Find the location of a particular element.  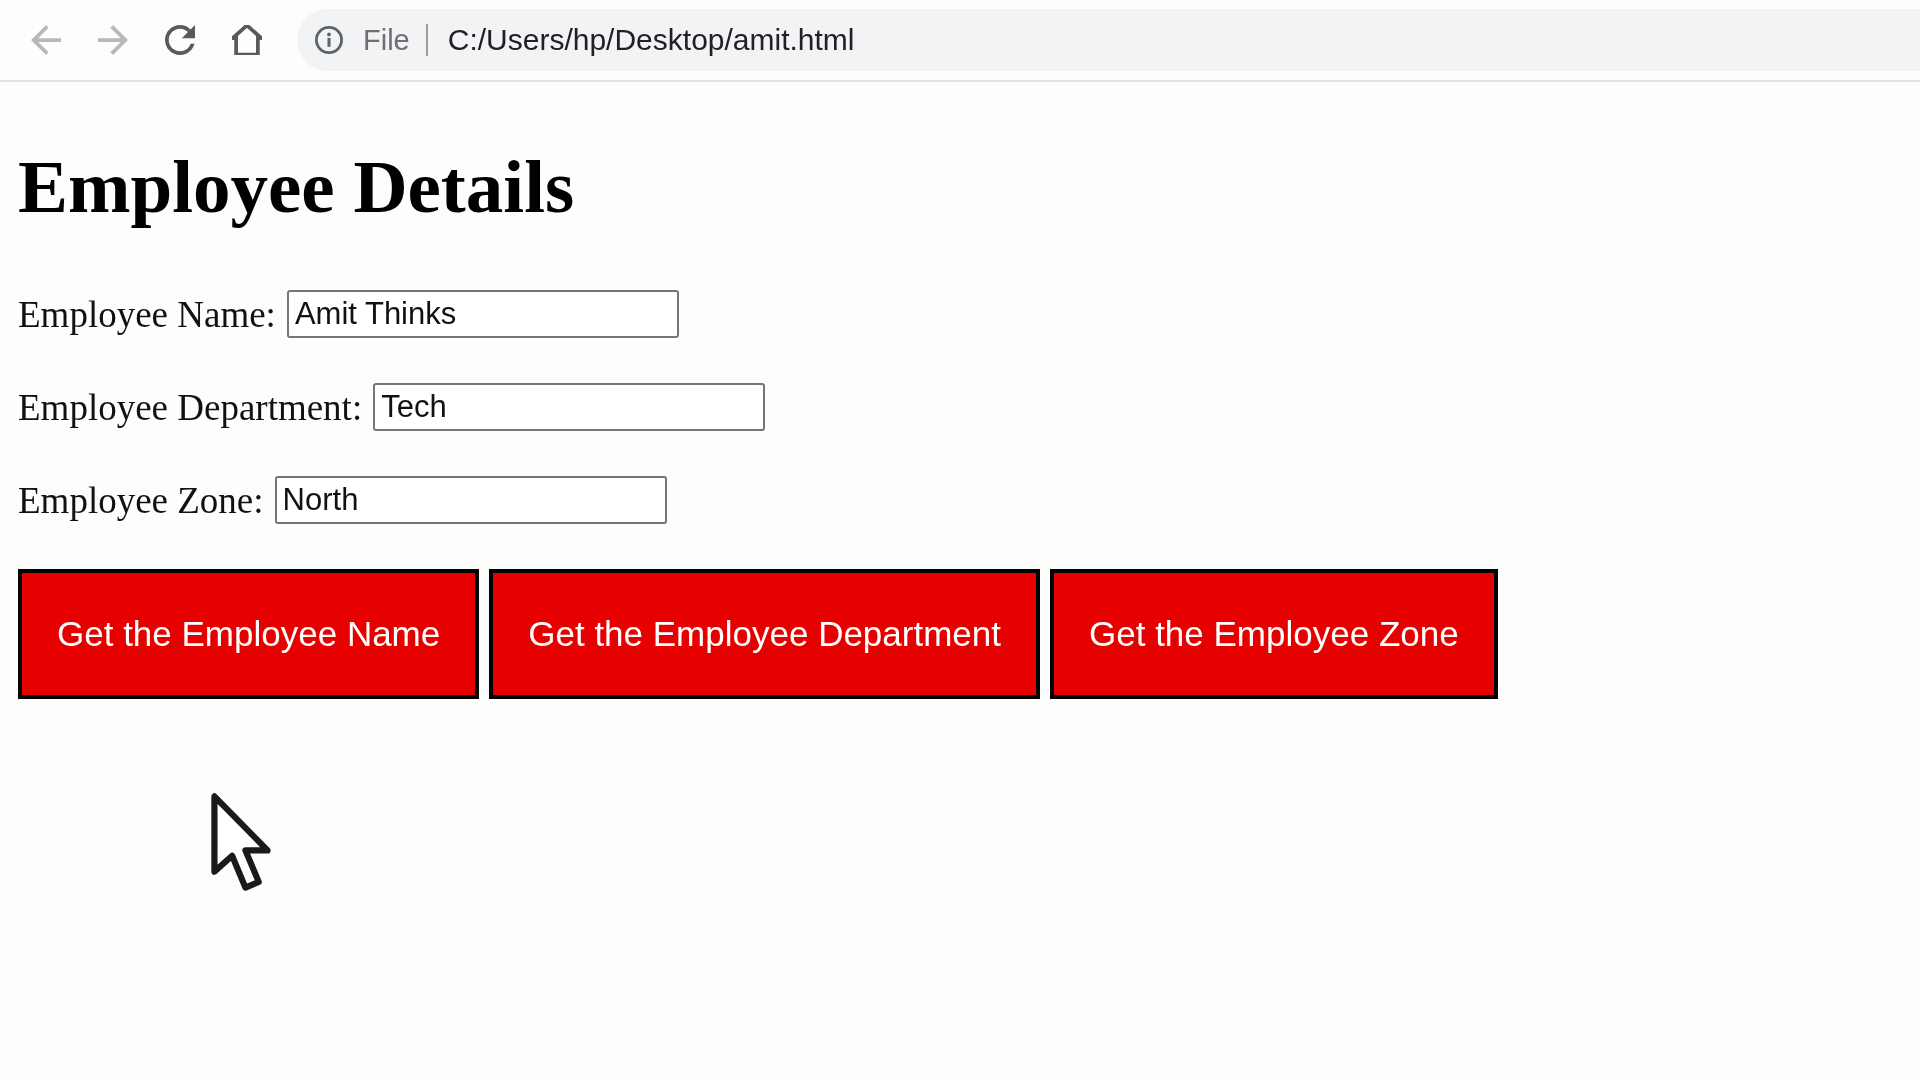

text-field: Tech is located at coordinates (569, 407).